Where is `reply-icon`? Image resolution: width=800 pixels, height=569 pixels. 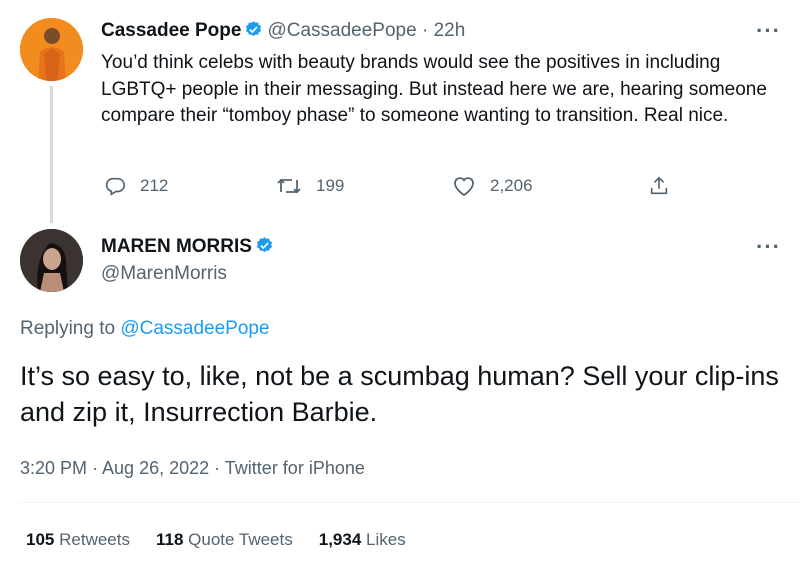
reply-icon is located at coordinates (115, 186).